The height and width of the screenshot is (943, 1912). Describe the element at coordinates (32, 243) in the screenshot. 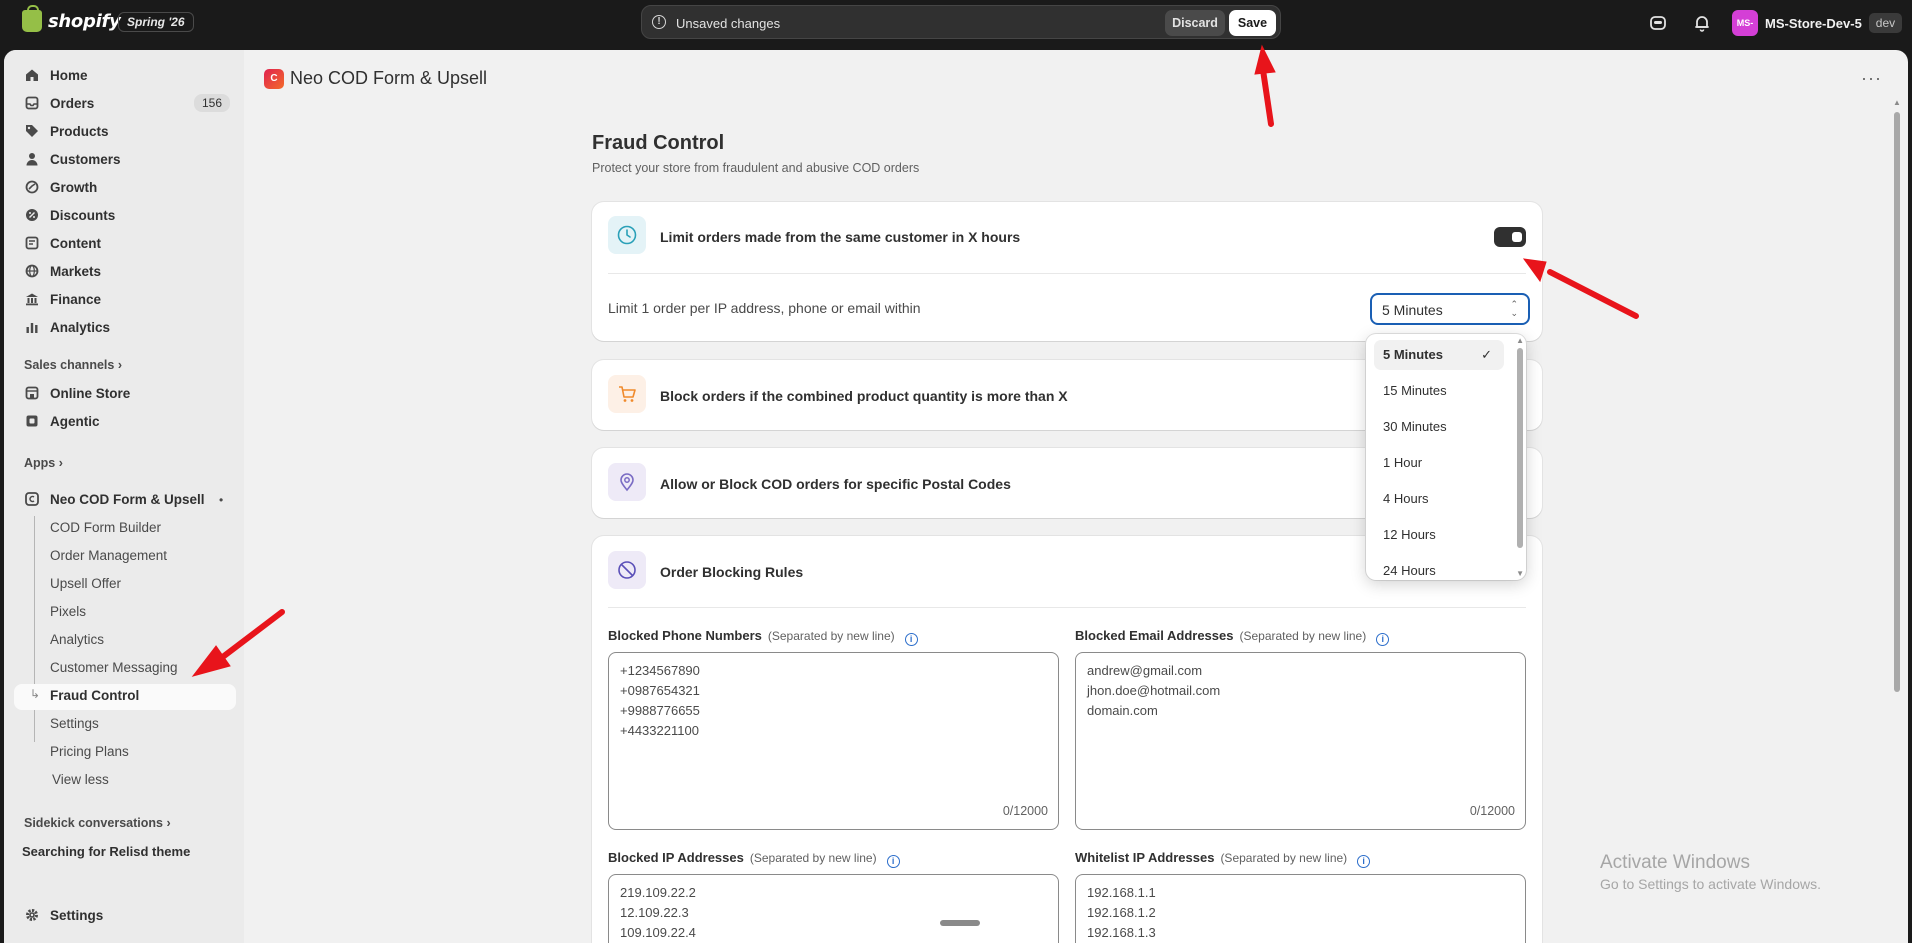

I see `content-icon` at that location.